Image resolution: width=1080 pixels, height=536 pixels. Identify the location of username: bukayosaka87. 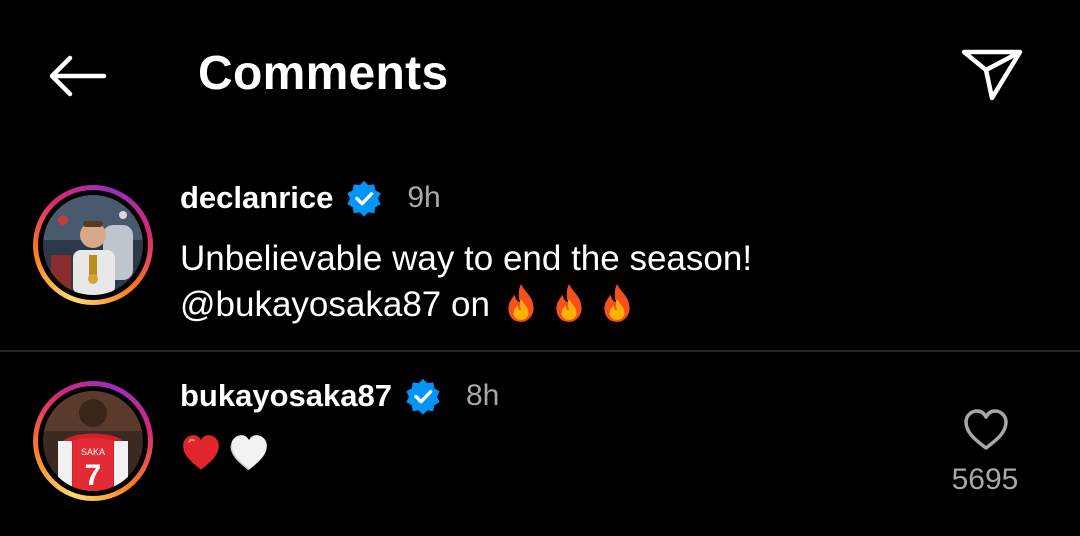
(286, 396).